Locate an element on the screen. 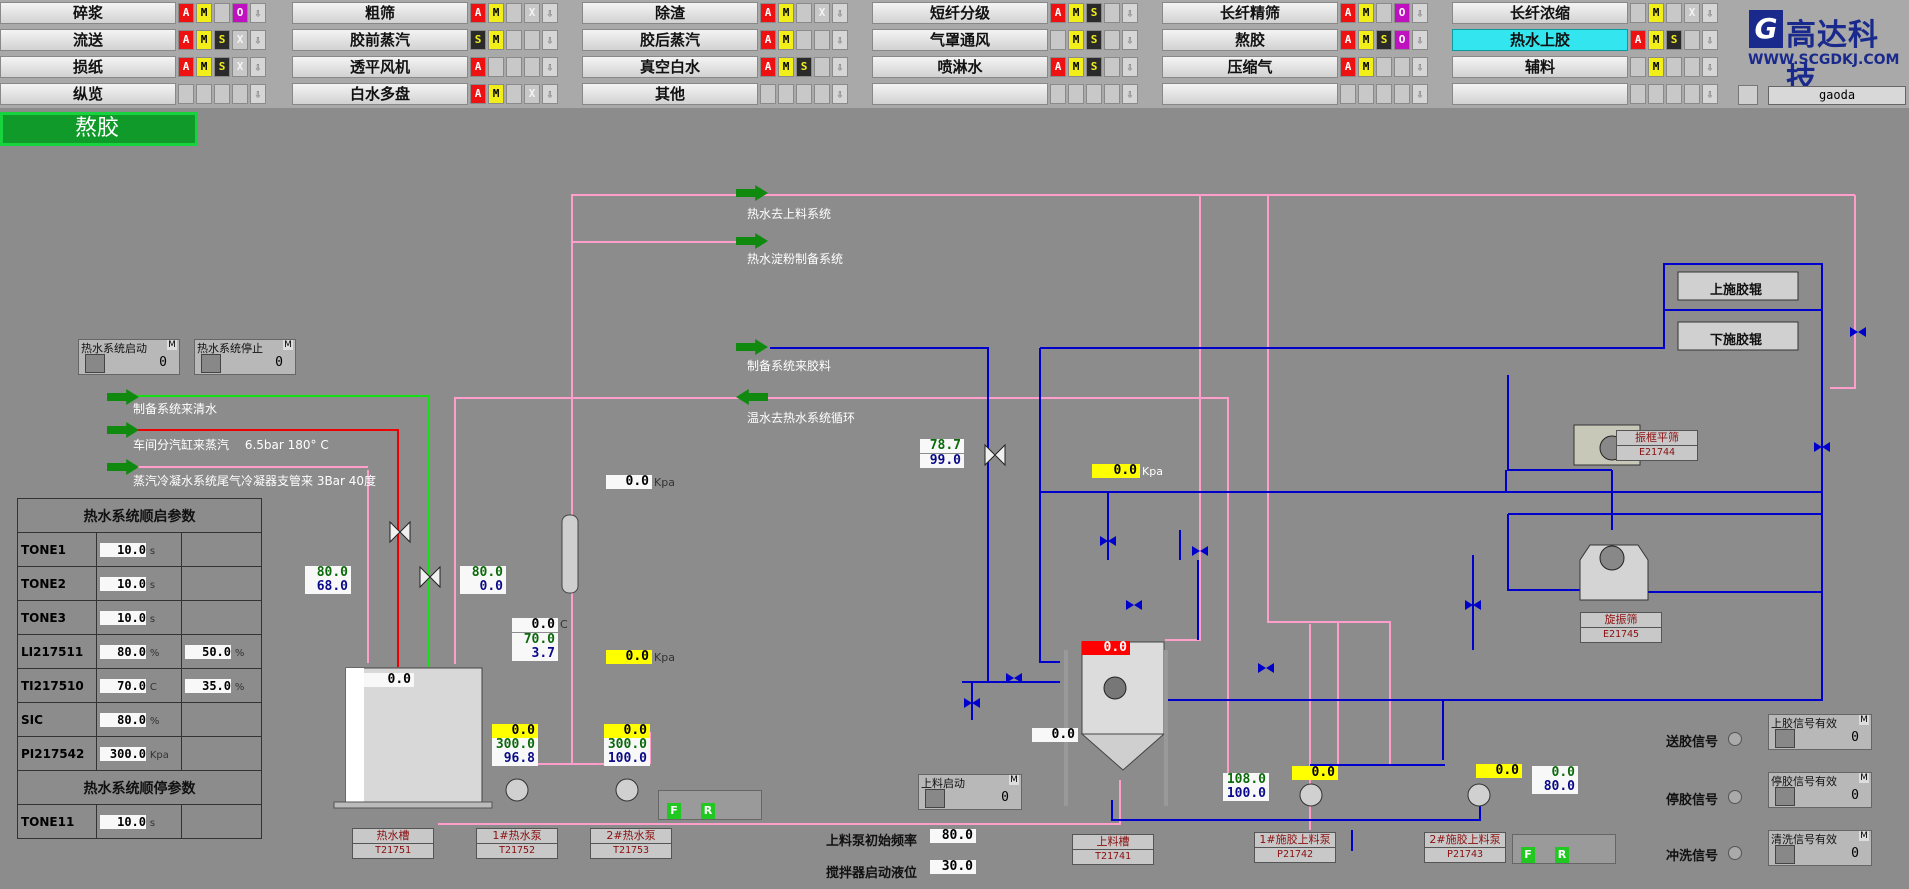 The width and height of the screenshot is (1909, 889). equipment-label: 2#热水泵 T21753 is located at coordinates (631, 843).